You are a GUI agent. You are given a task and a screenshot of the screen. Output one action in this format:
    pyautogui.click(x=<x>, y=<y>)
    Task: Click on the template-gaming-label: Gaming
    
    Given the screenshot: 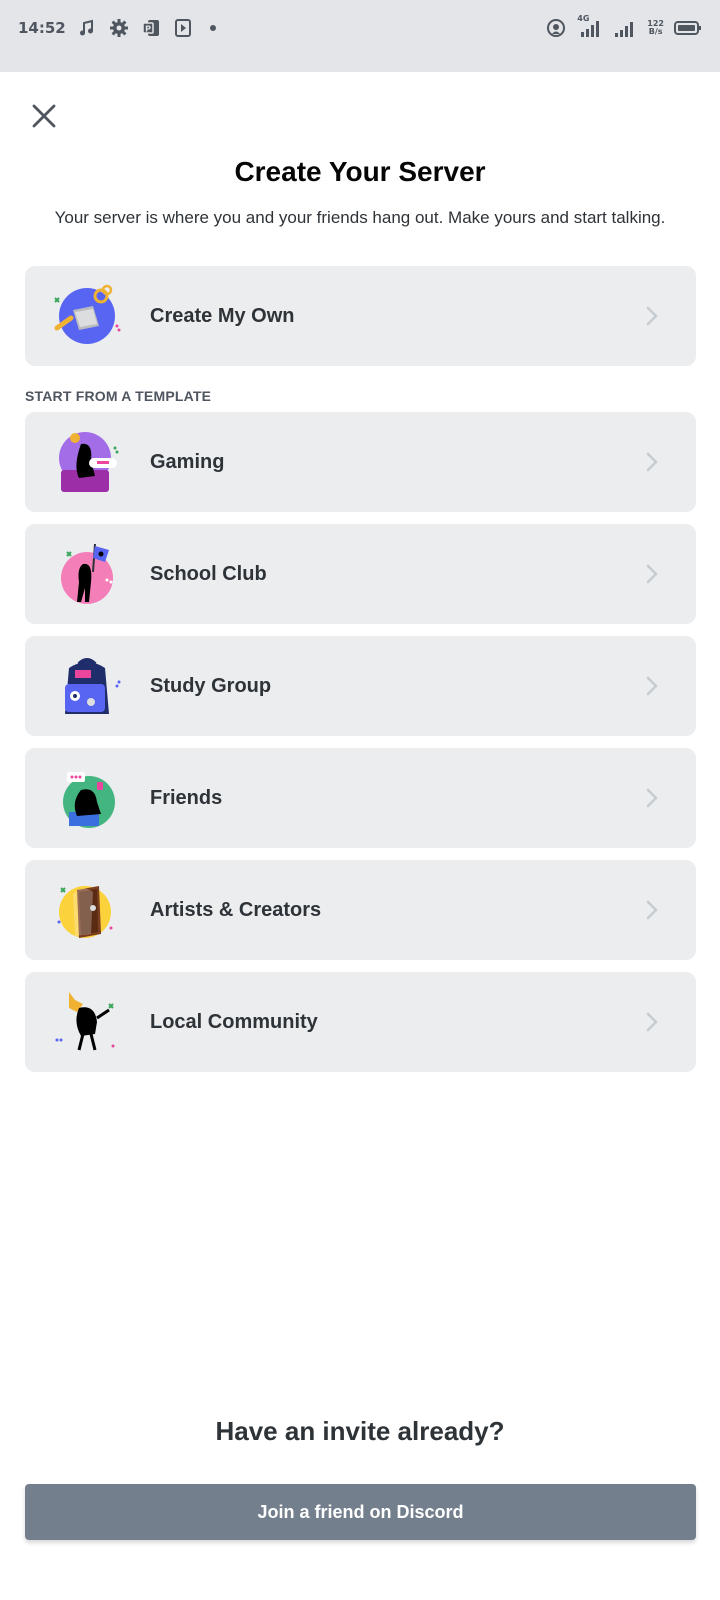 What is the action you would take?
    pyautogui.click(x=187, y=461)
    